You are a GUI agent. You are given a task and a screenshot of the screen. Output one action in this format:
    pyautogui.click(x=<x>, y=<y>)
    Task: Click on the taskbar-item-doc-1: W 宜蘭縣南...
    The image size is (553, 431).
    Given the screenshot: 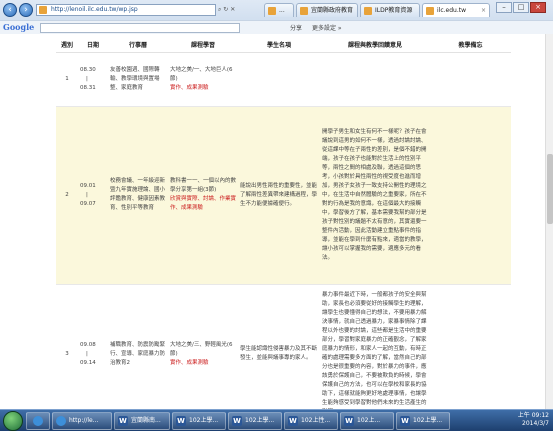 What is the action you would take?
    pyautogui.click(x=142, y=421)
    